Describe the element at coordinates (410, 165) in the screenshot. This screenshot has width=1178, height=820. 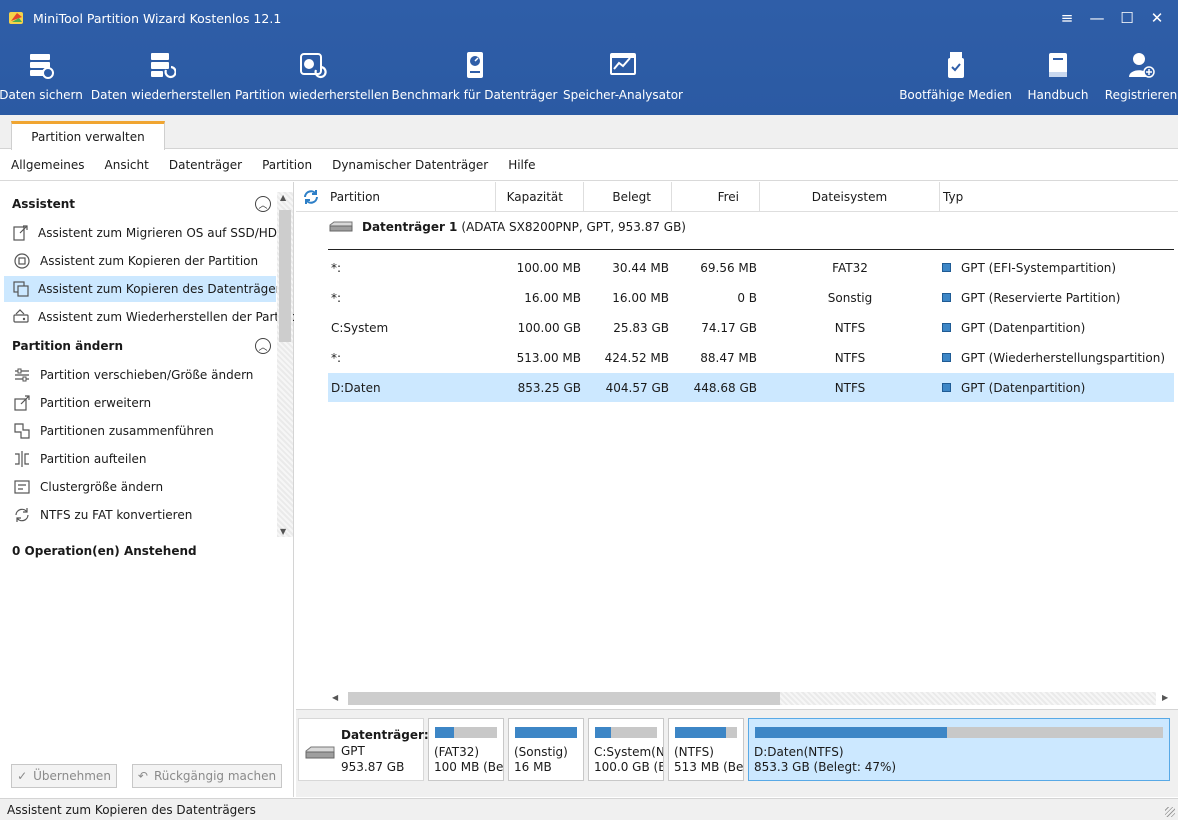
I see `menu-dynamischer-datentraeger: Dynamischer Datenträger` at that location.